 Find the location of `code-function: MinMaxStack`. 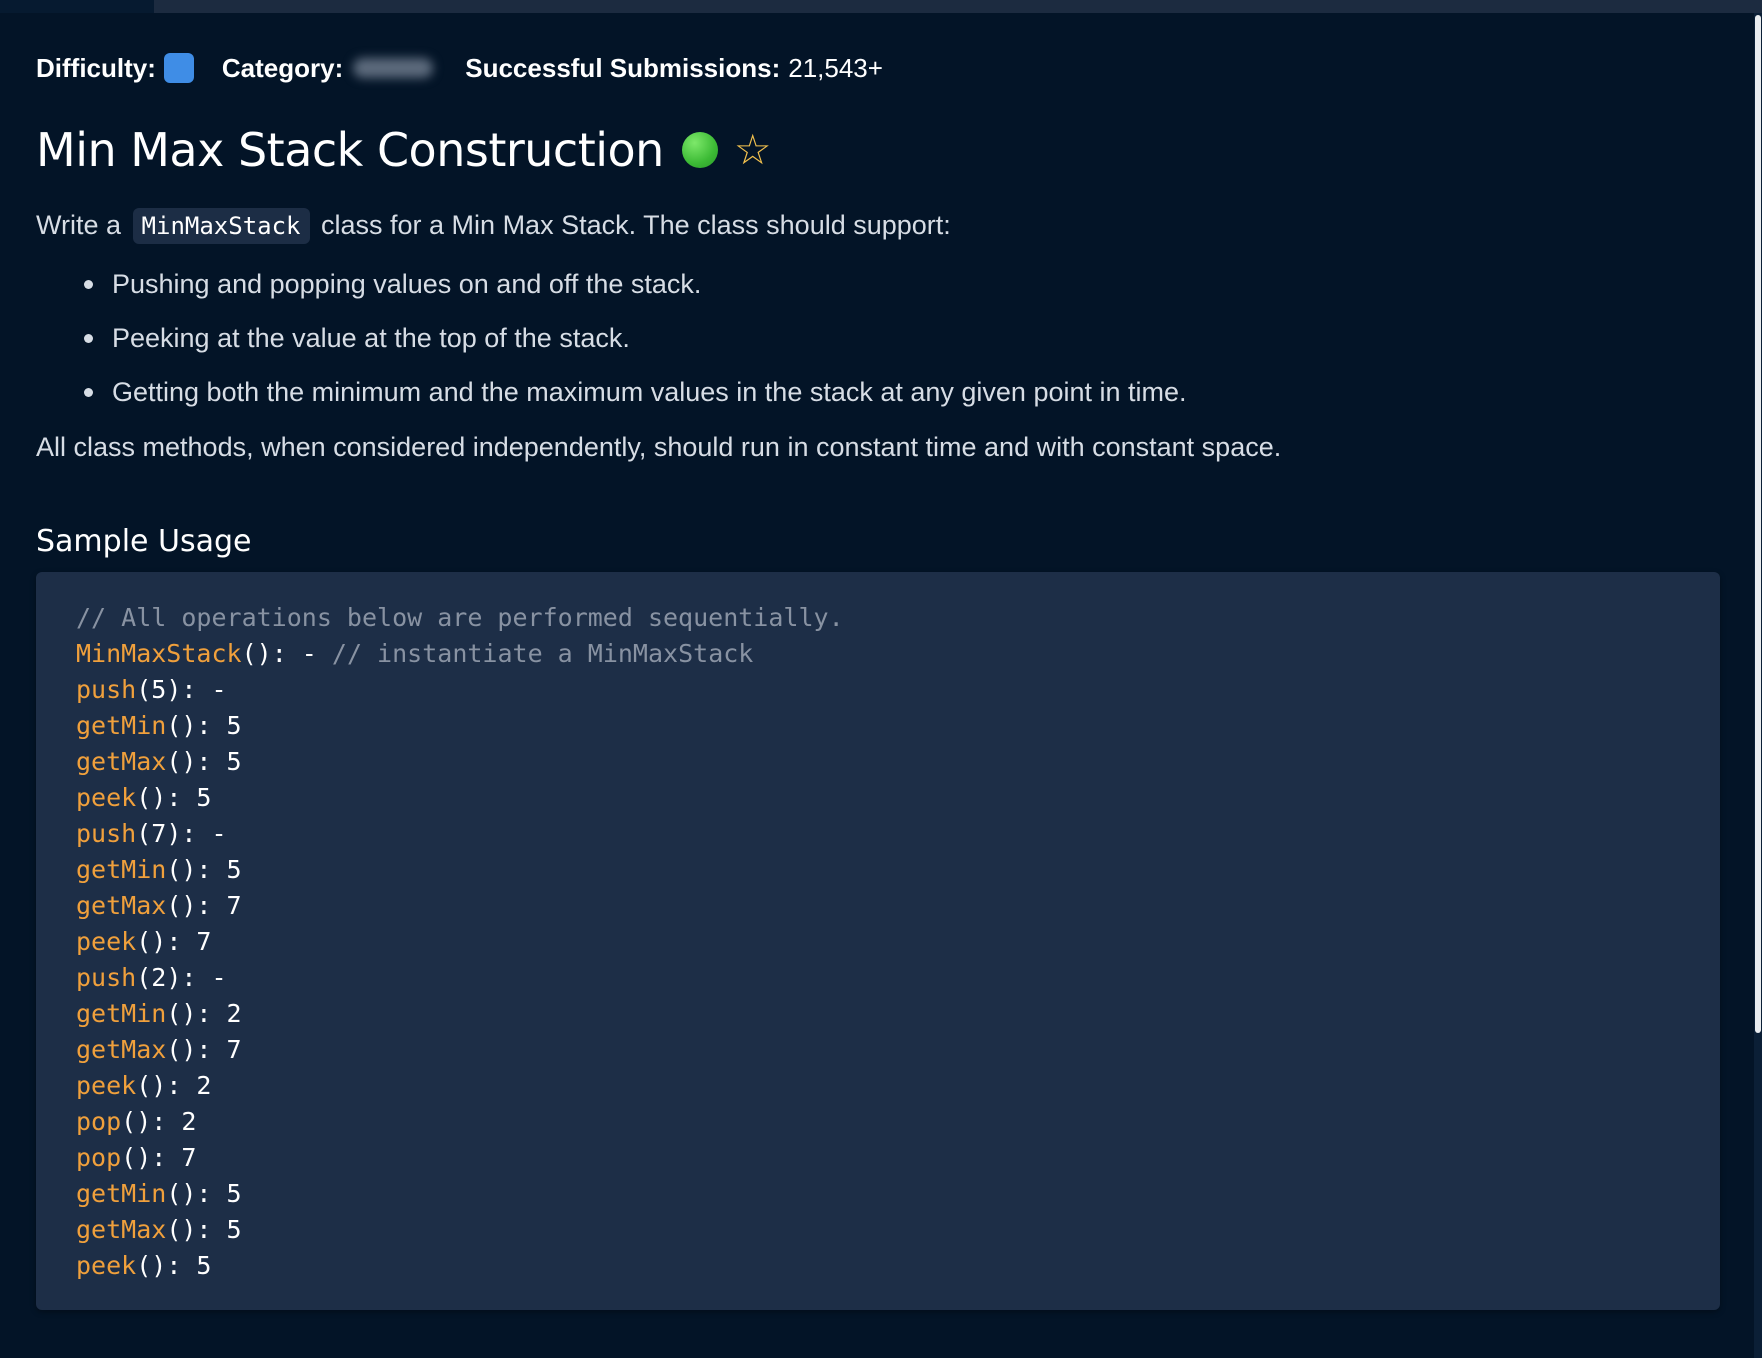

code-function: MinMaxStack is located at coordinates (159, 653).